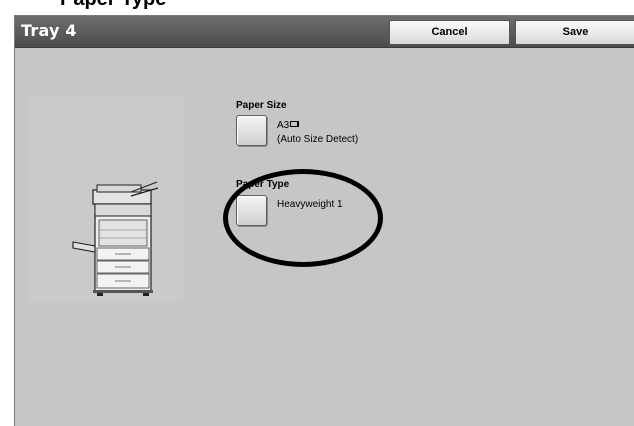  What do you see at coordinates (318, 139) in the screenshot?
I see `paper-size-detail: (Auto Size Detect)` at bounding box center [318, 139].